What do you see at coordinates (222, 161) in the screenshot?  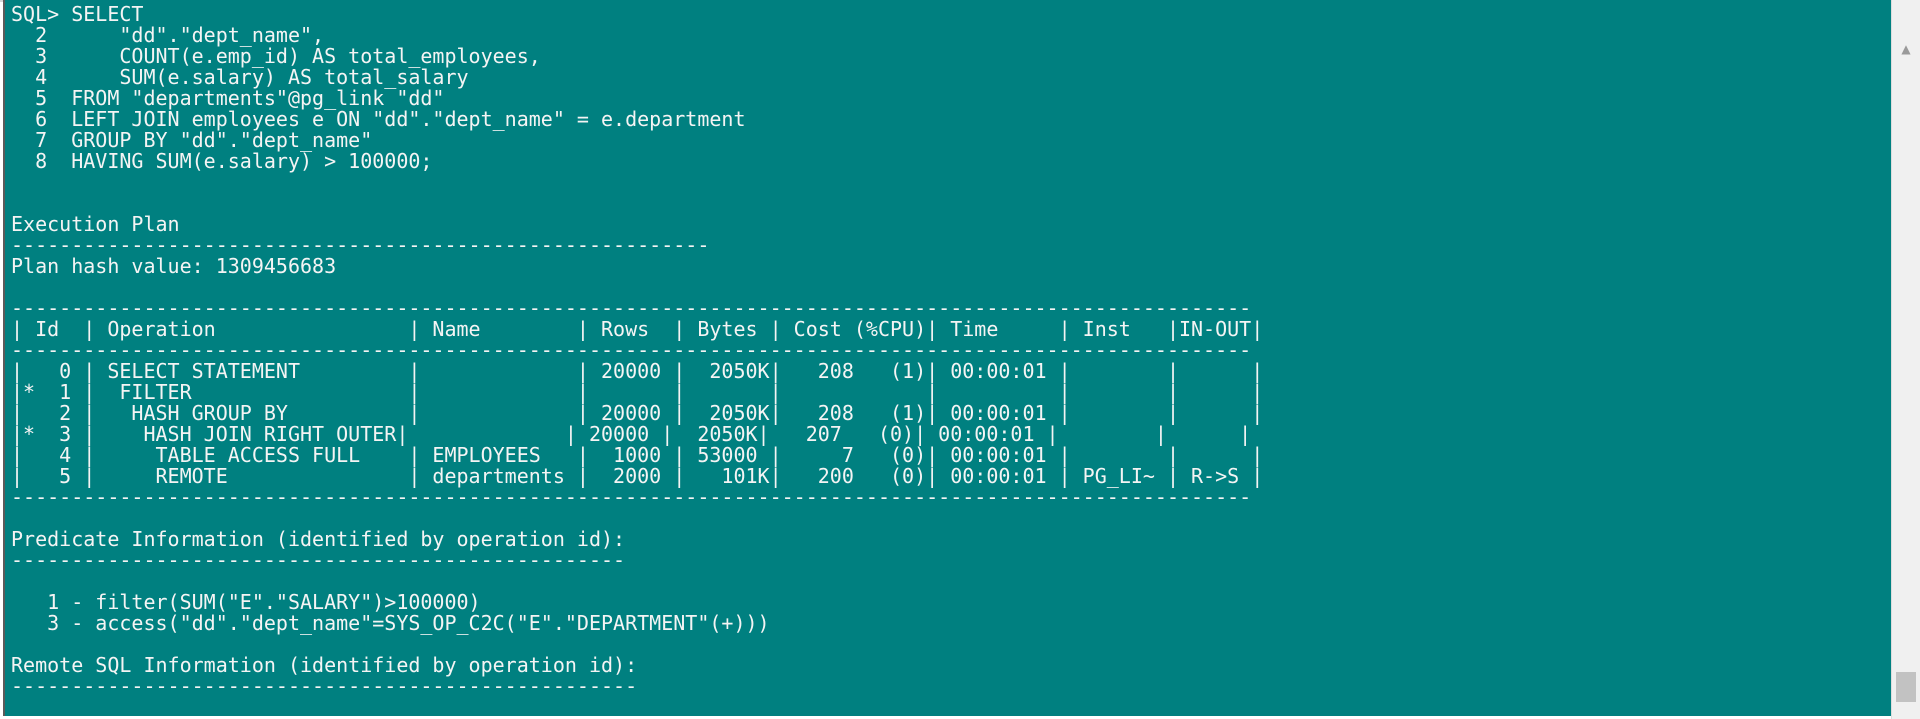 I see `terminal-line: 8 HAVING SUM(e.salary) > 100000;` at bounding box center [222, 161].